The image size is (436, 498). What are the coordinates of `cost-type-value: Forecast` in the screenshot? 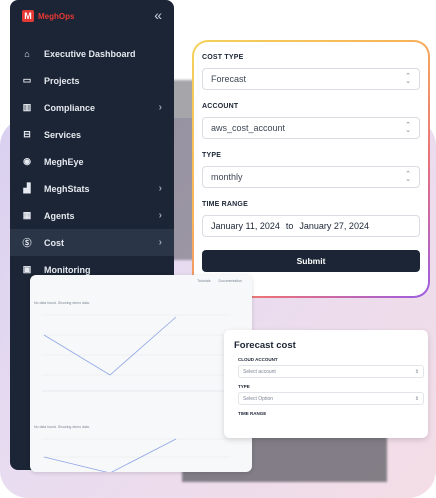 It's located at (229, 79).